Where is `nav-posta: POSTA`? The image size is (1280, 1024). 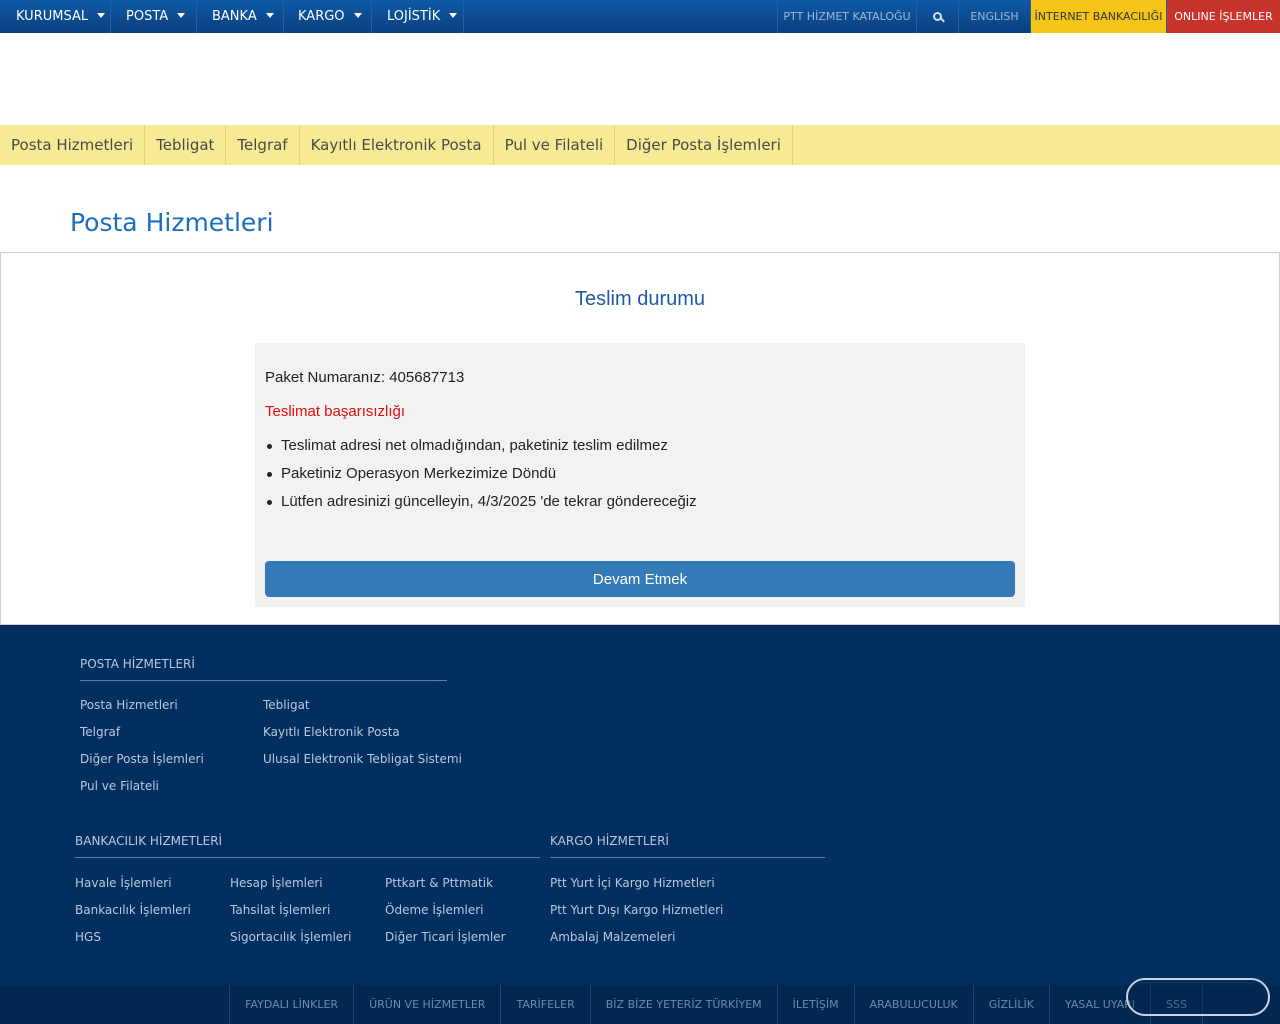 nav-posta: POSTA is located at coordinates (154, 16).